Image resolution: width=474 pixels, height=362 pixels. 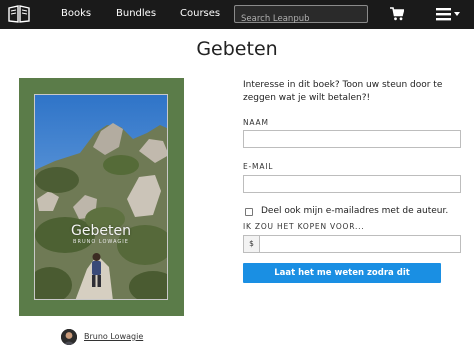 I want to click on author-avatar, so click(x=69, y=337).